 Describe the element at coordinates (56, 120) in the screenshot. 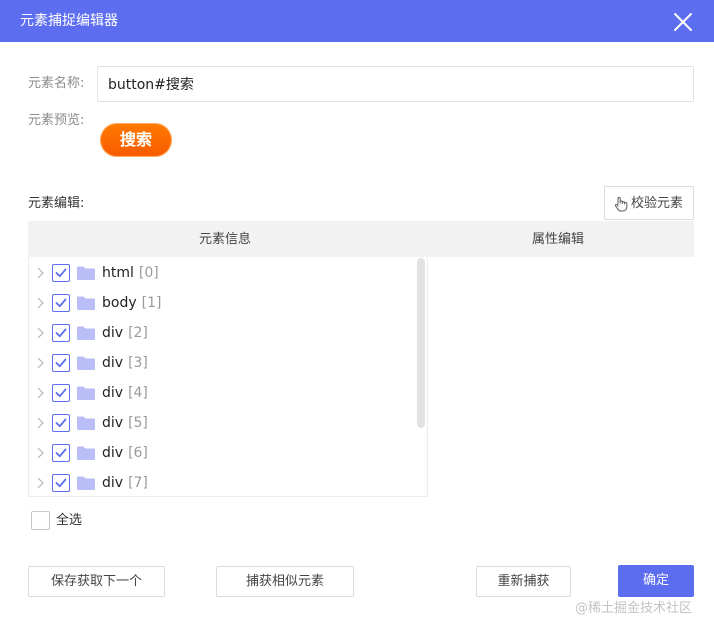

I see `element-preview-label: 元素预览:` at that location.